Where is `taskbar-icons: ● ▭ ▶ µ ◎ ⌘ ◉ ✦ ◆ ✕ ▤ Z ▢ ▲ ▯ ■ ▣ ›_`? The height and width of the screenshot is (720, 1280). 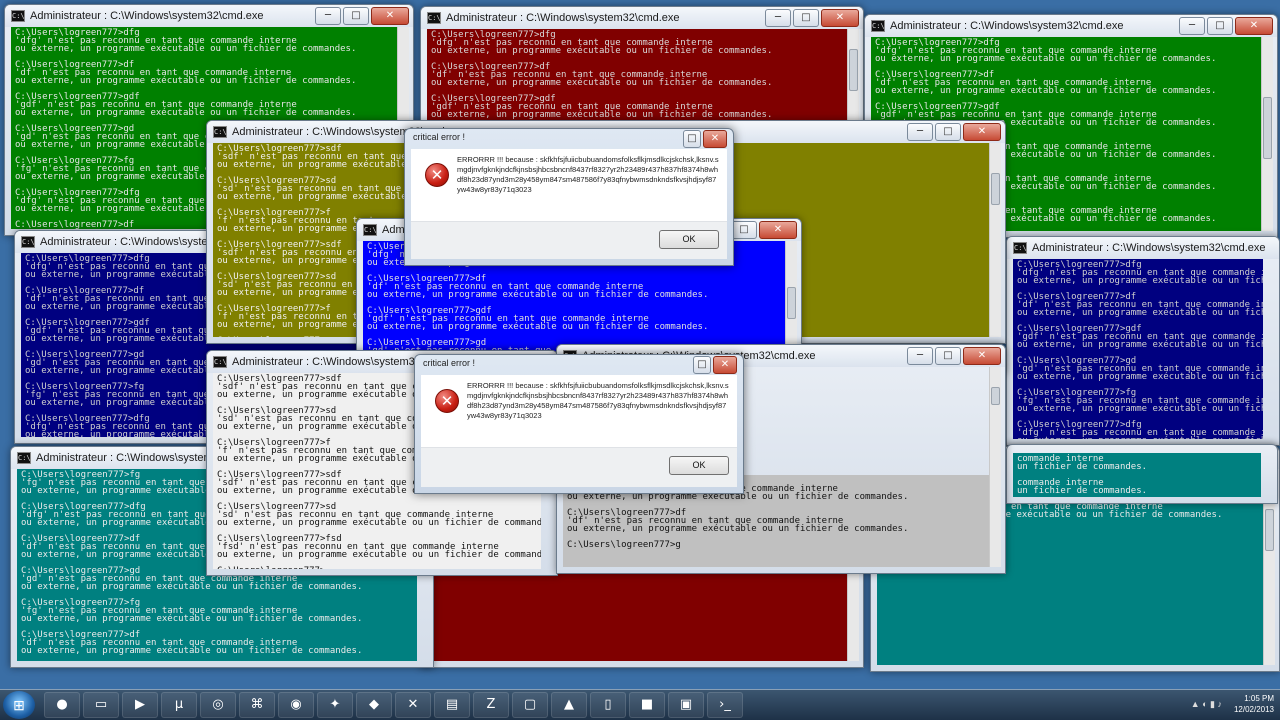 taskbar-icons: ● ▭ ▶ µ ◎ ⌘ ◉ ✦ ◆ ✕ ▤ Z ▢ ▲ ▯ ■ ▣ ›_ is located at coordinates (393, 705).